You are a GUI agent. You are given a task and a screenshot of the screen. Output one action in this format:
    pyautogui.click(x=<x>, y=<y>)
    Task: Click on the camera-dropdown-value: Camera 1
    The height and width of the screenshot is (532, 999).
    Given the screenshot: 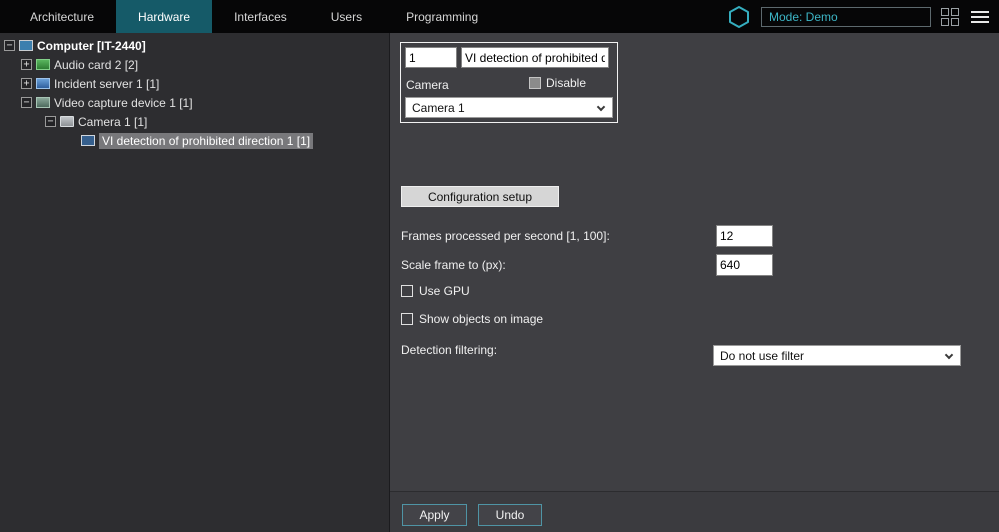 What is the action you would take?
    pyautogui.click(x=438, y=107)
    